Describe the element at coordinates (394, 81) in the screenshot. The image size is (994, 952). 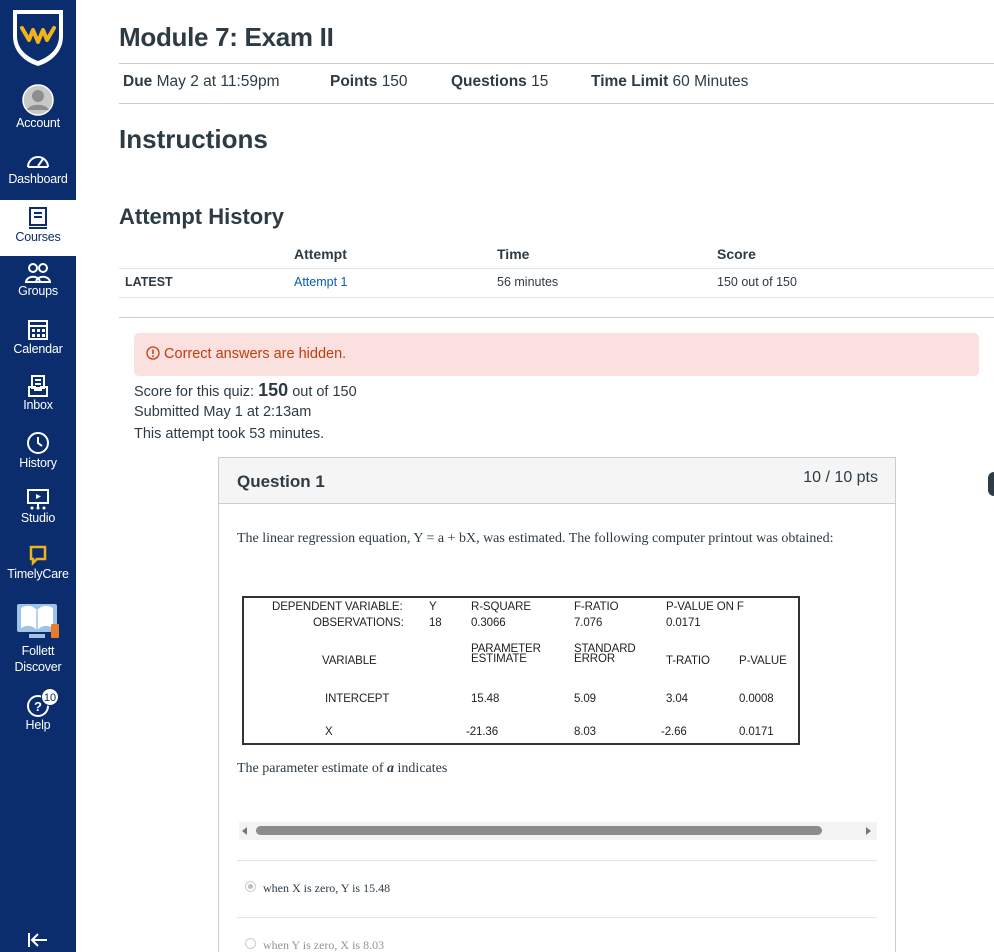
I see `points-value: 150` at that location.